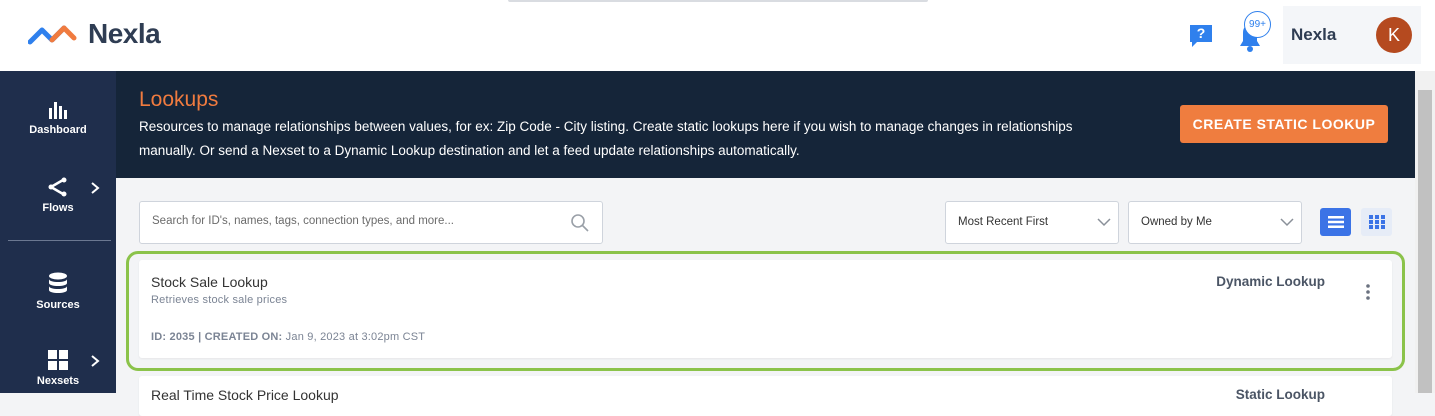 Image resolution: width=1435 pixels, height=416 pixels. I want to click on search-box, so click(371, 222).